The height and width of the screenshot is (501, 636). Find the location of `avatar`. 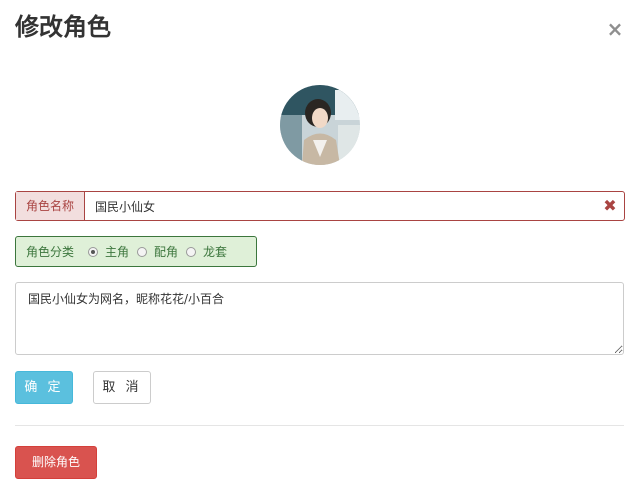

avatar is located at coordinates (320, 125).